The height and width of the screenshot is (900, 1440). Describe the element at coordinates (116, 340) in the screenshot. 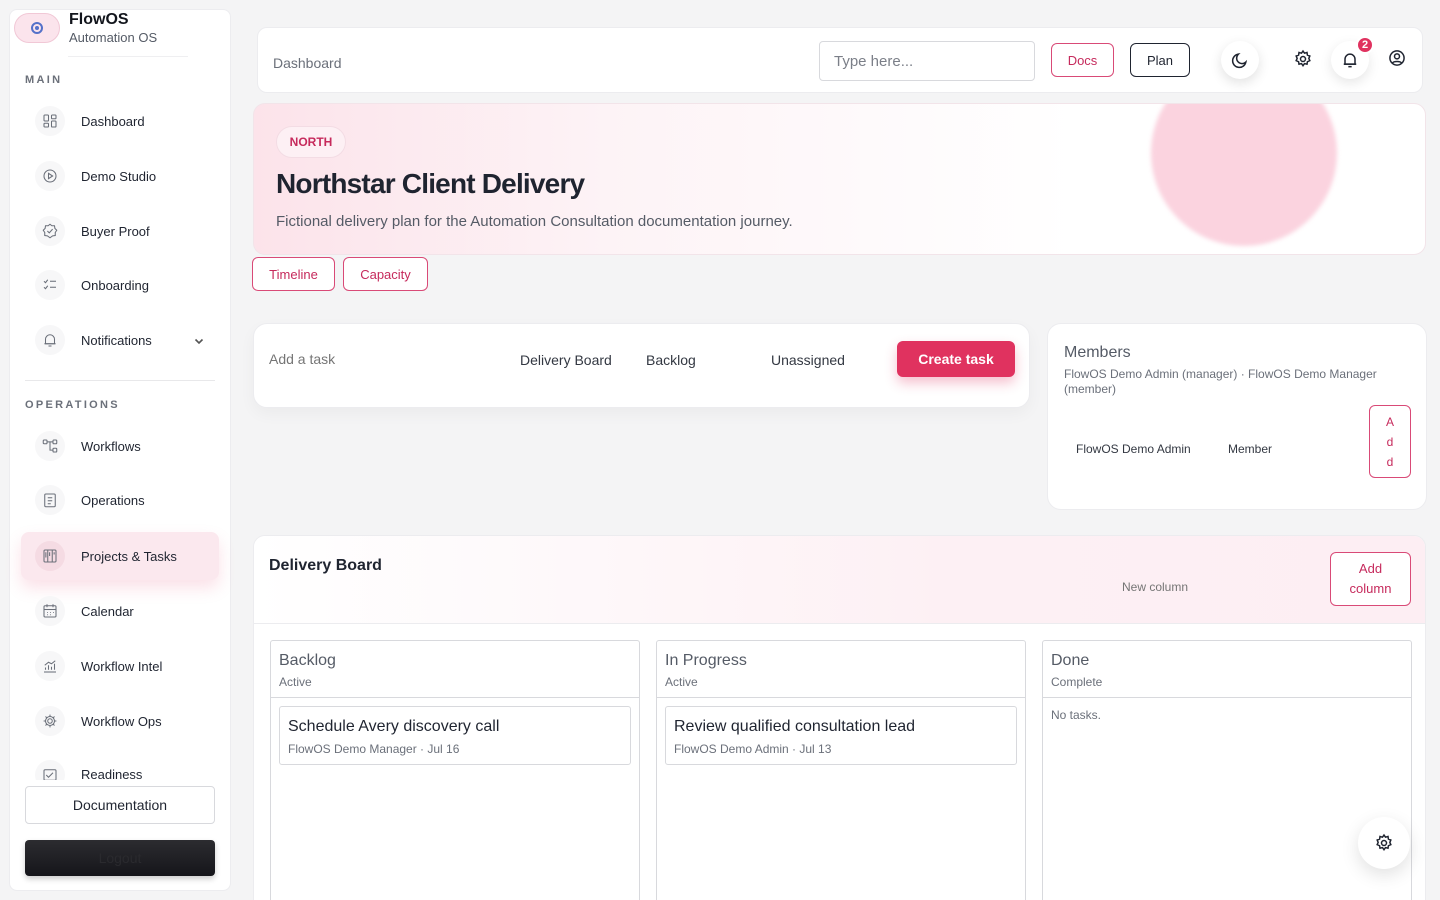

I see `sidebar-item-label: Notifications` at that location.